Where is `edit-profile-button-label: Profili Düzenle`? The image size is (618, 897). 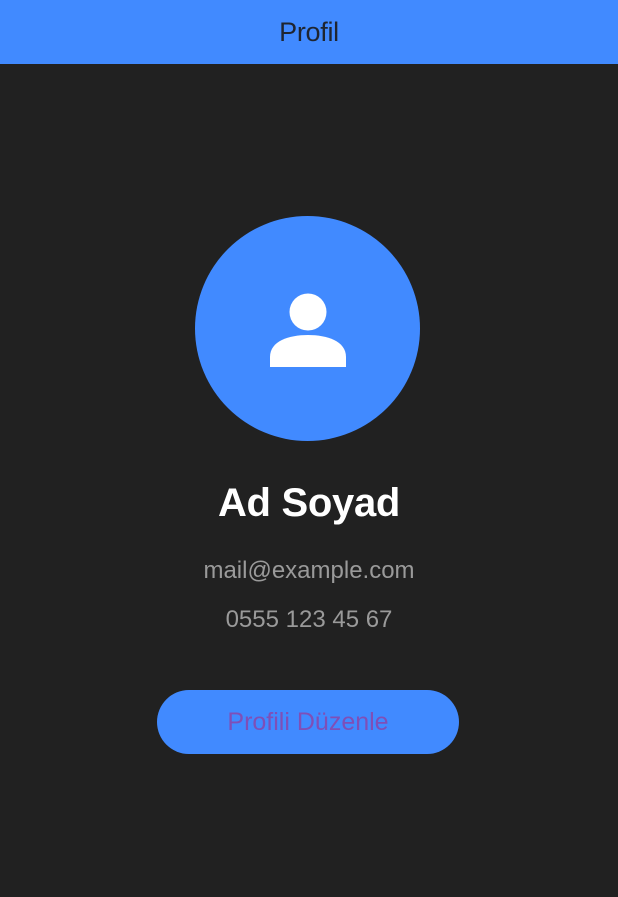 edit-profile-button-label: Profili Düzenle is located at coordinates (308, 721).